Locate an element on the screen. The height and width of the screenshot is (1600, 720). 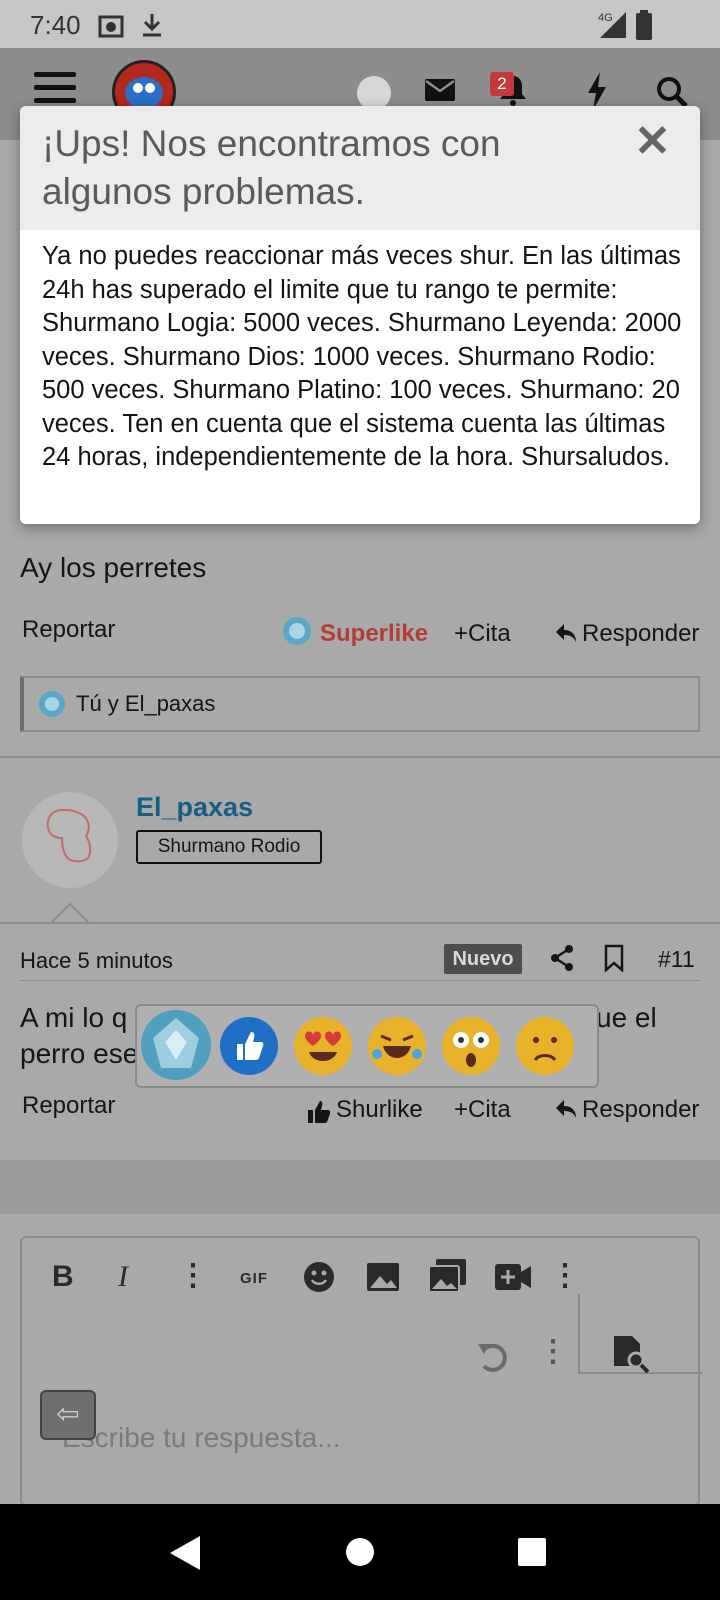
post-divider is located at coordinates (360, 757).